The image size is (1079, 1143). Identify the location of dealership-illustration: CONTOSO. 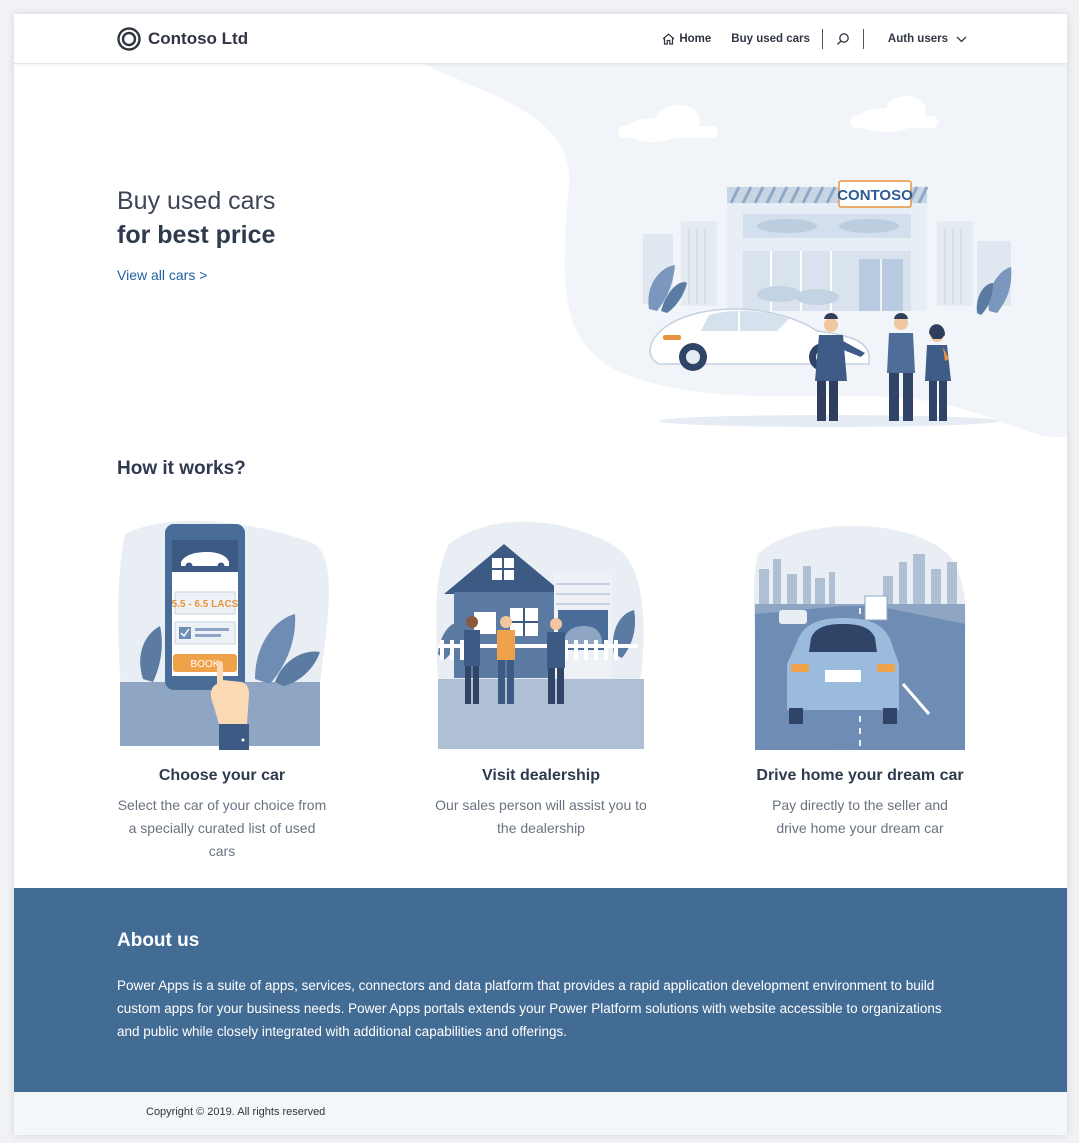
(827, 303).